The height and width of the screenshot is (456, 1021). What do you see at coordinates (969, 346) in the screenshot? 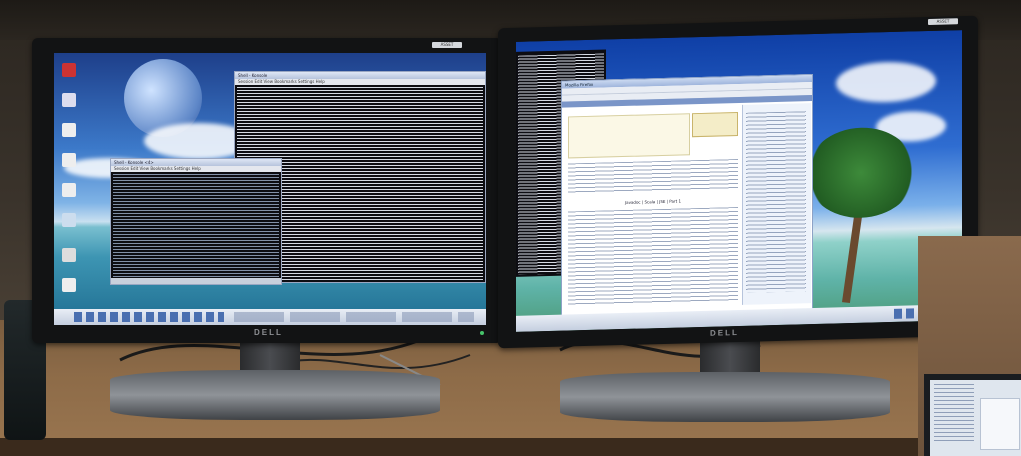
I see `laptop` at bounding box center [969, 346].